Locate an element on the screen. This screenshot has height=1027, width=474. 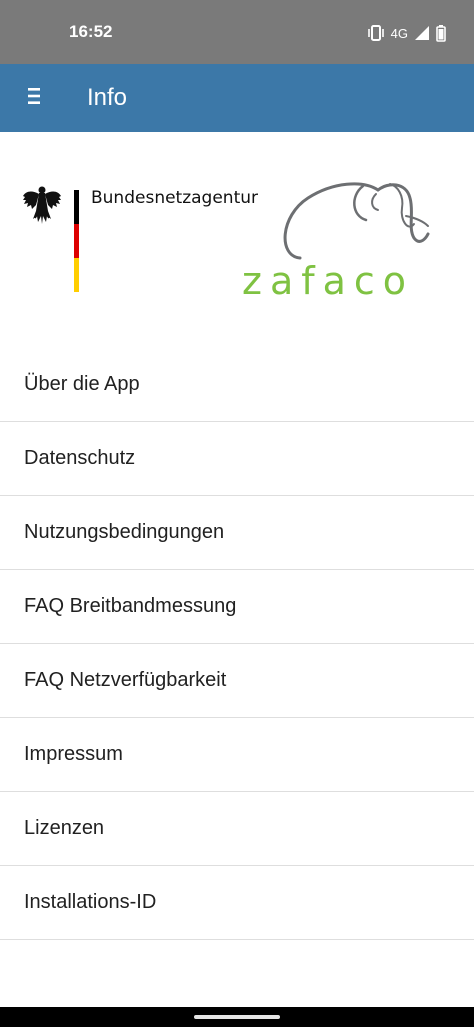
hamburger-menu-icon is located at coordinates (34, 98).